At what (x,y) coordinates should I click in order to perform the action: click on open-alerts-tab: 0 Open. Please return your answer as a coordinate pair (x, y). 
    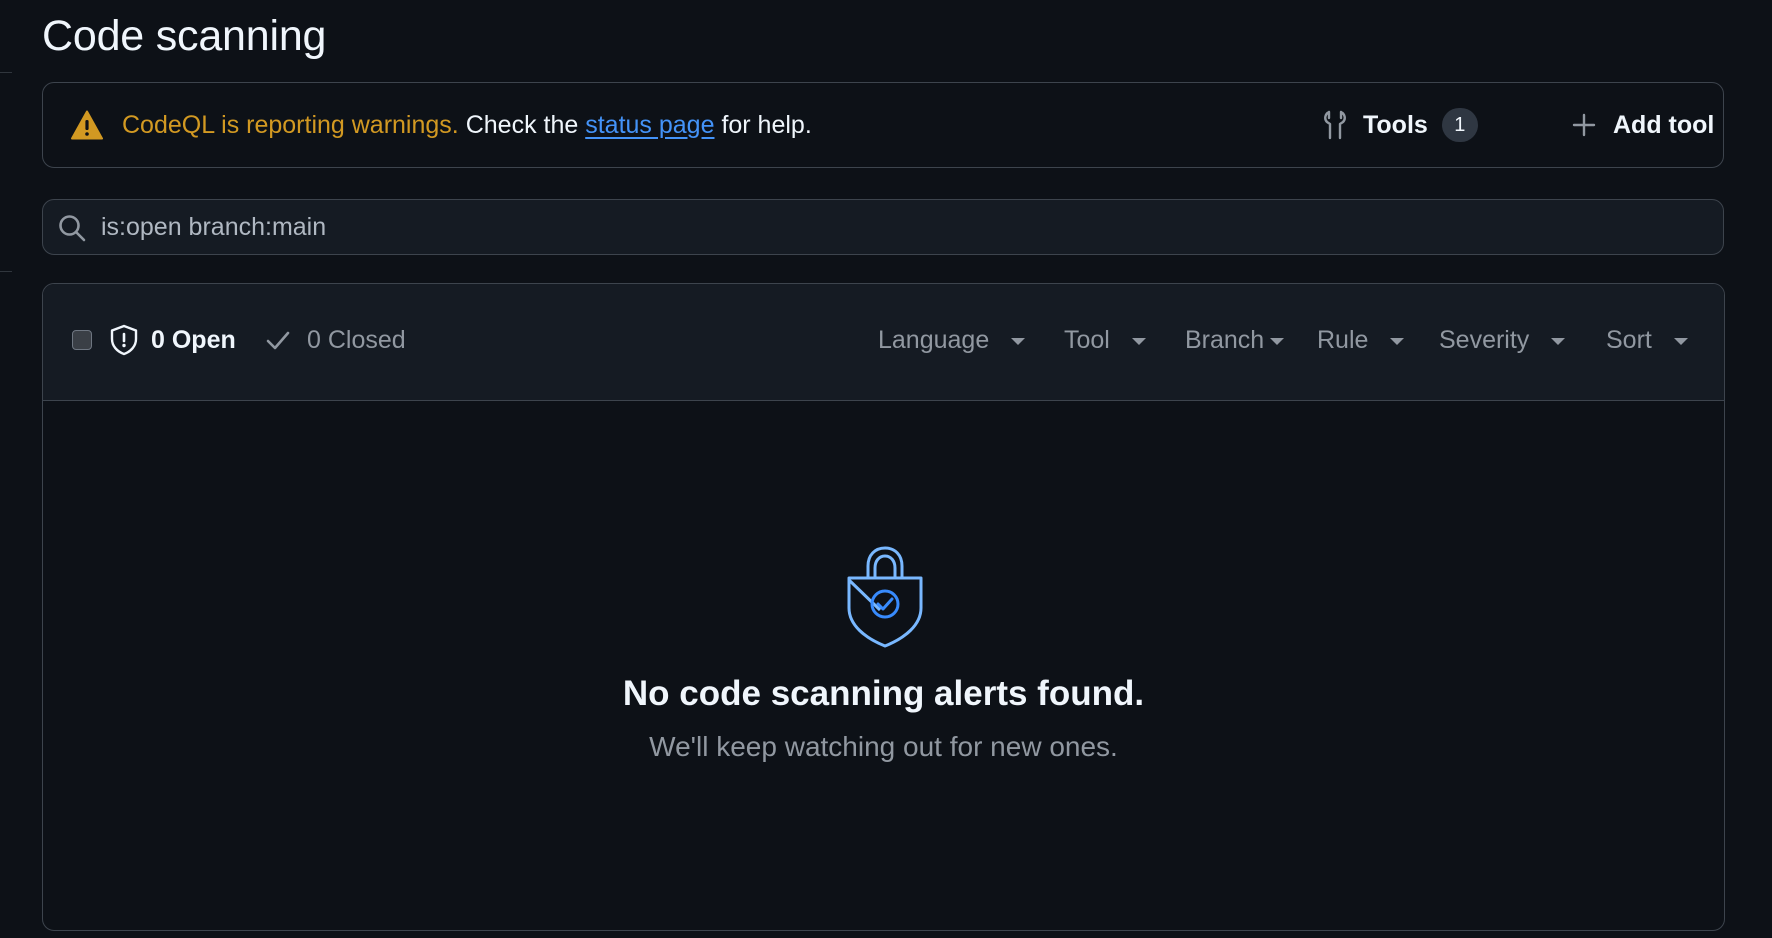
    Looking at the image, I should click on (172, 340).